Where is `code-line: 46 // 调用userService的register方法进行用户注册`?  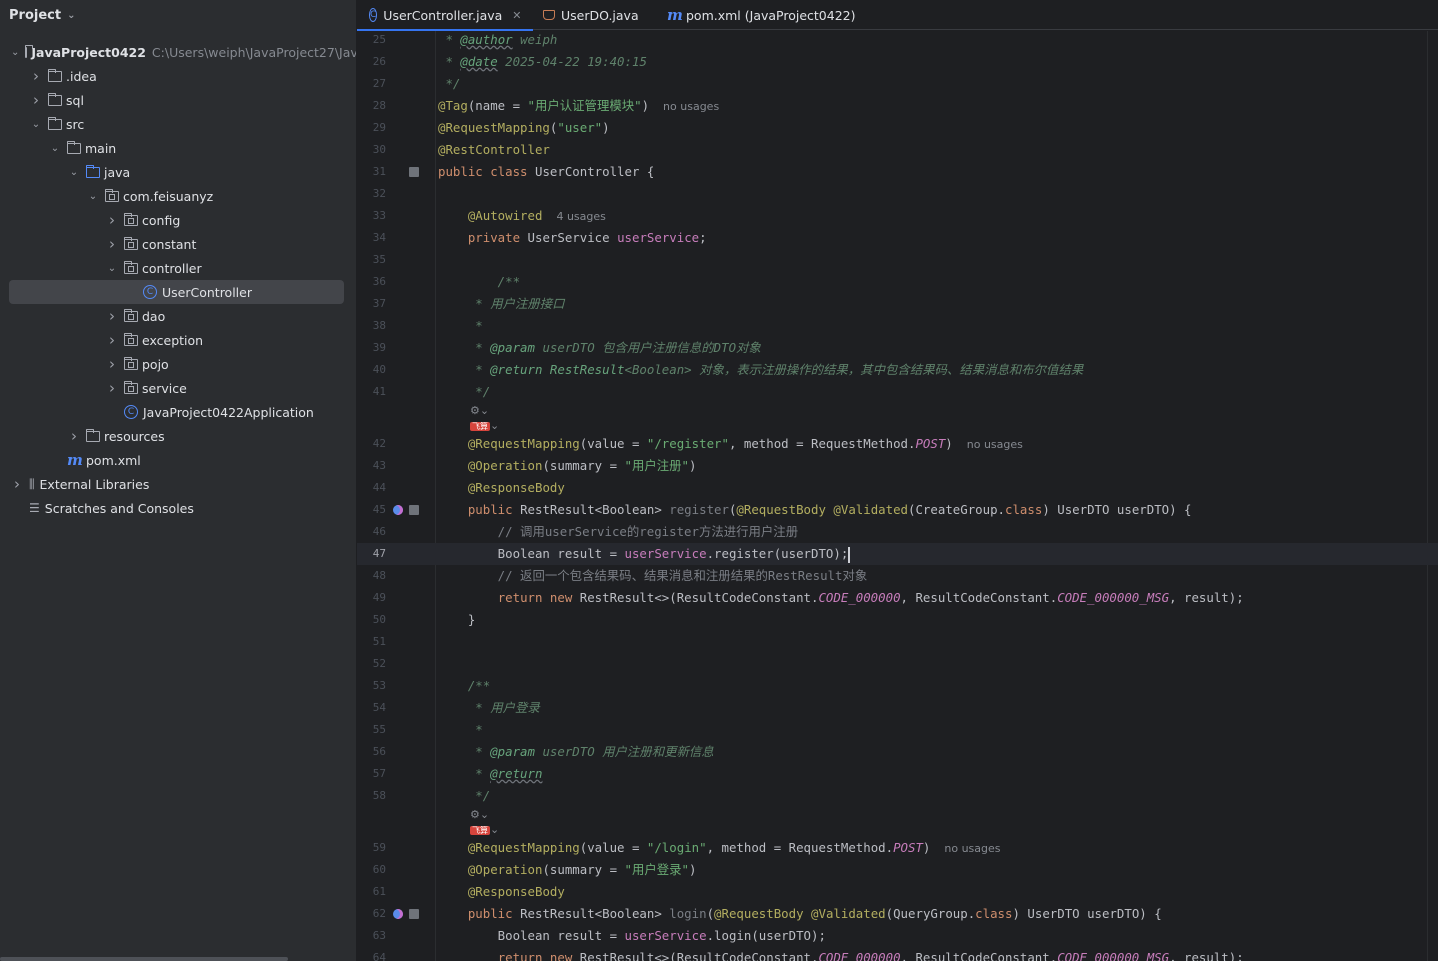 code-line: 46 // 调用userService的register方法进行用户注册 is located at coordinates (897, 532).